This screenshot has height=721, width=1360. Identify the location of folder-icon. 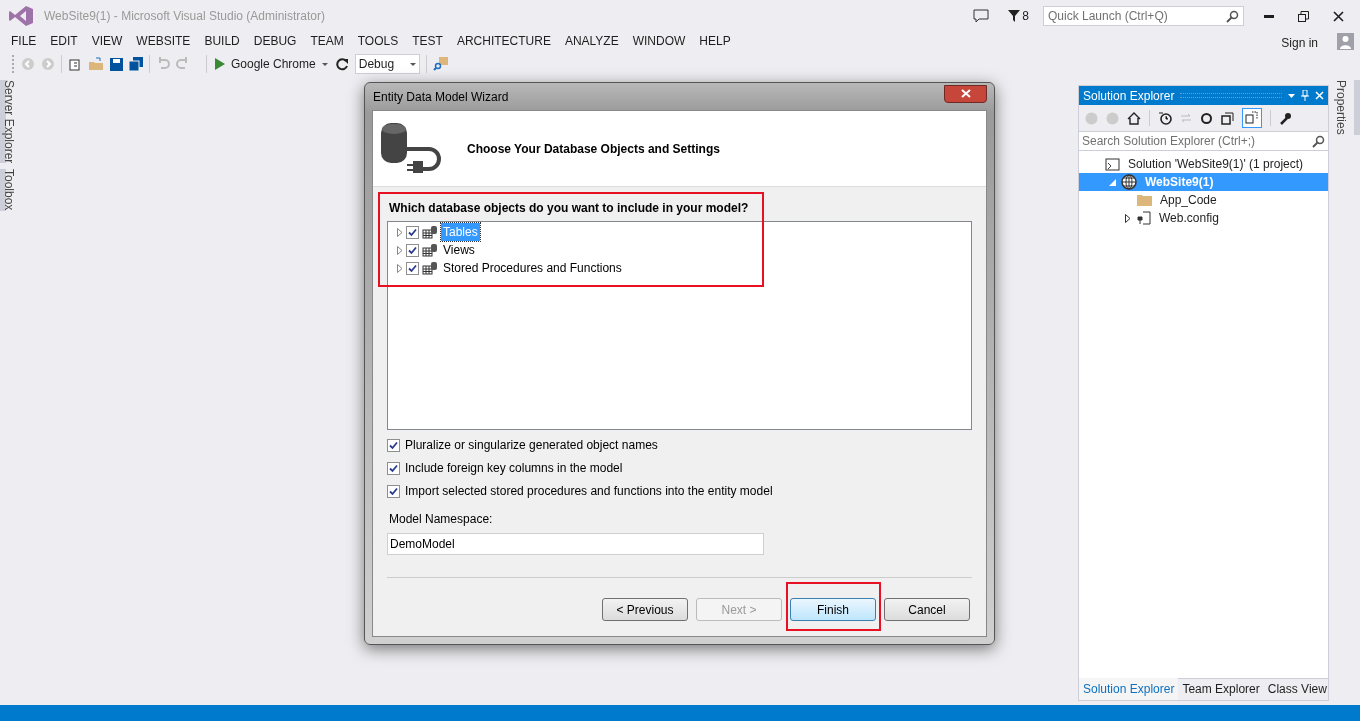
(1144, 200).